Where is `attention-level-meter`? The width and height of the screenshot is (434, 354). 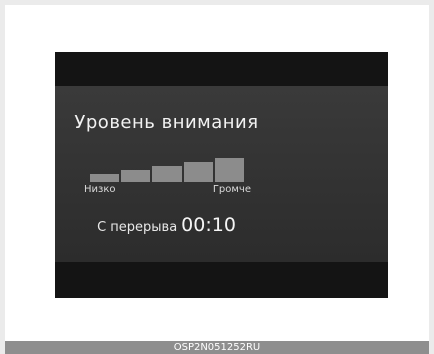 attention-level-meter is located at coordinates (167, 170).